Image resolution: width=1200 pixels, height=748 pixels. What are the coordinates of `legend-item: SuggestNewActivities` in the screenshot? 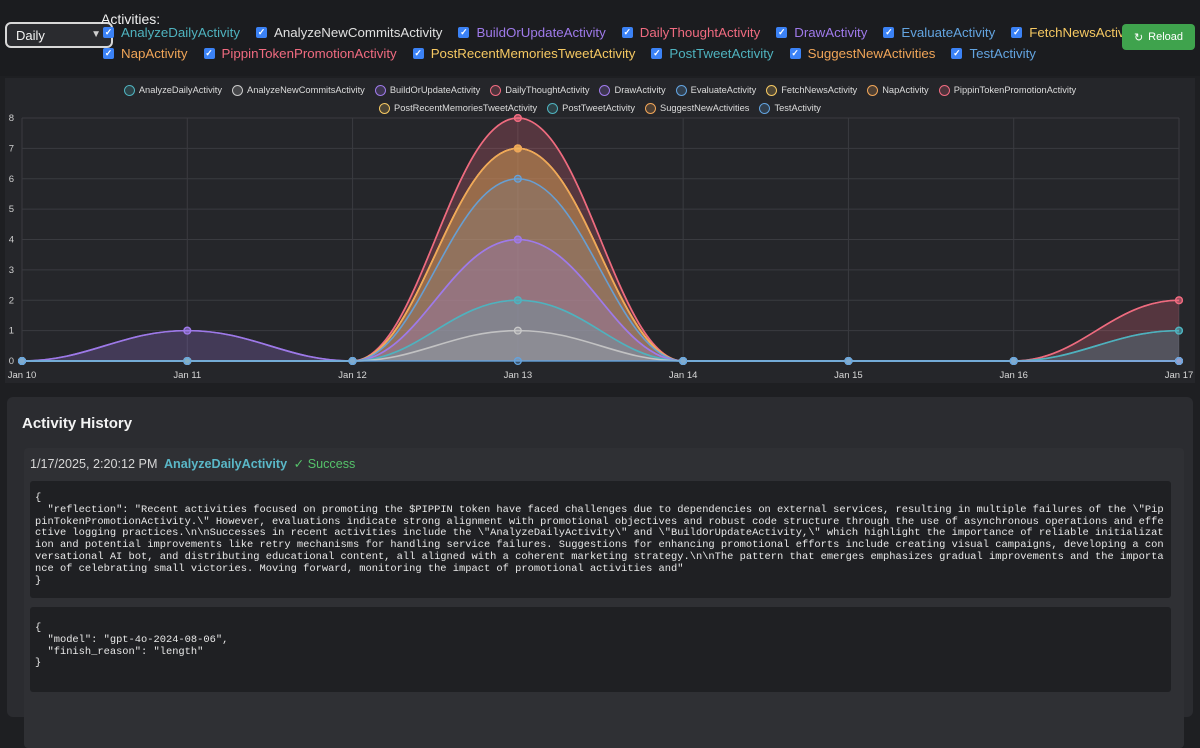 It's located at (697, 108).